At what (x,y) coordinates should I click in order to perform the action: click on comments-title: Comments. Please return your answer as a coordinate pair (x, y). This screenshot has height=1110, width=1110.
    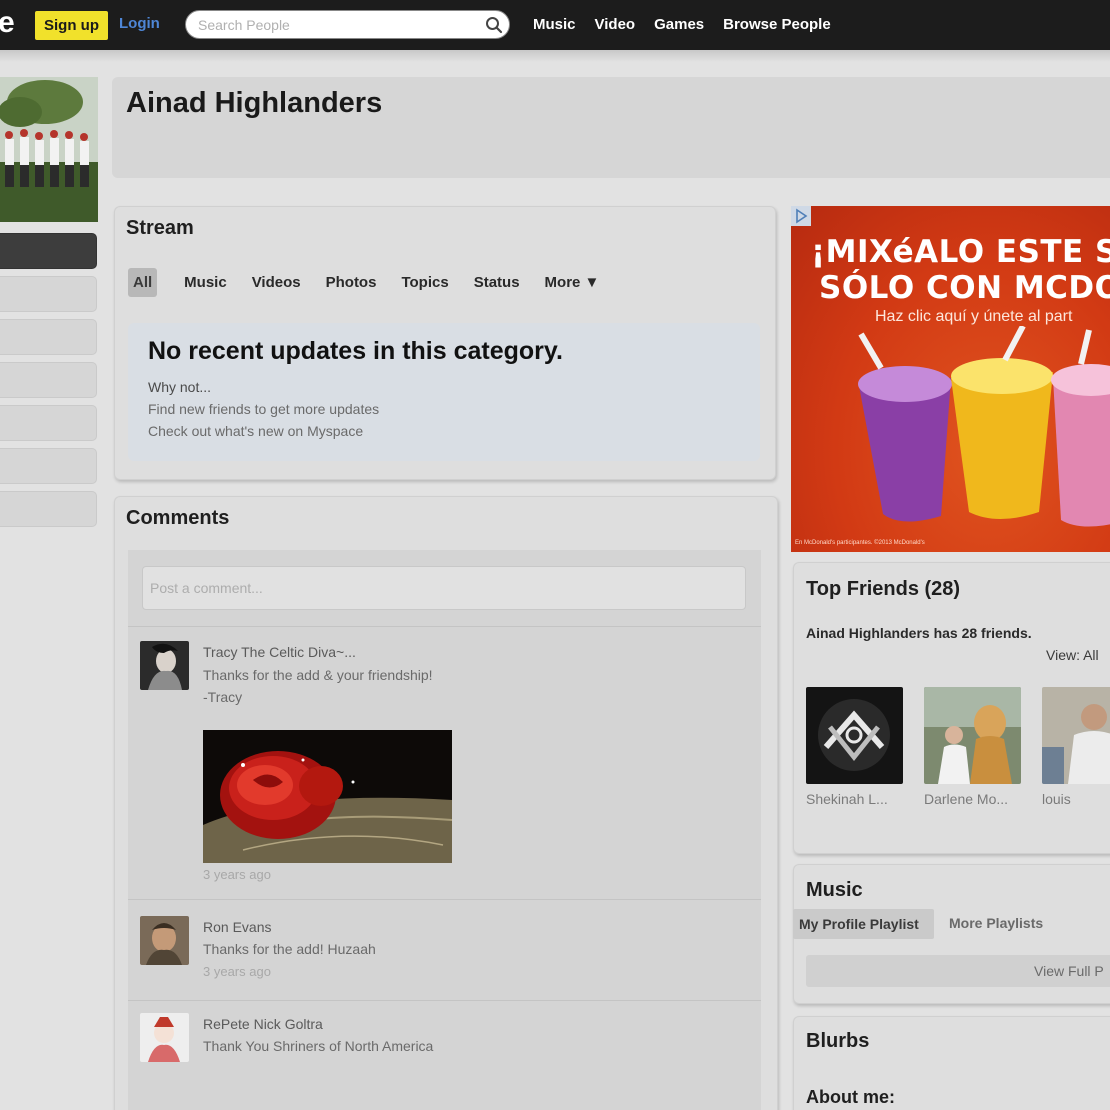
    Looking at the image, I should click on (178, 518).